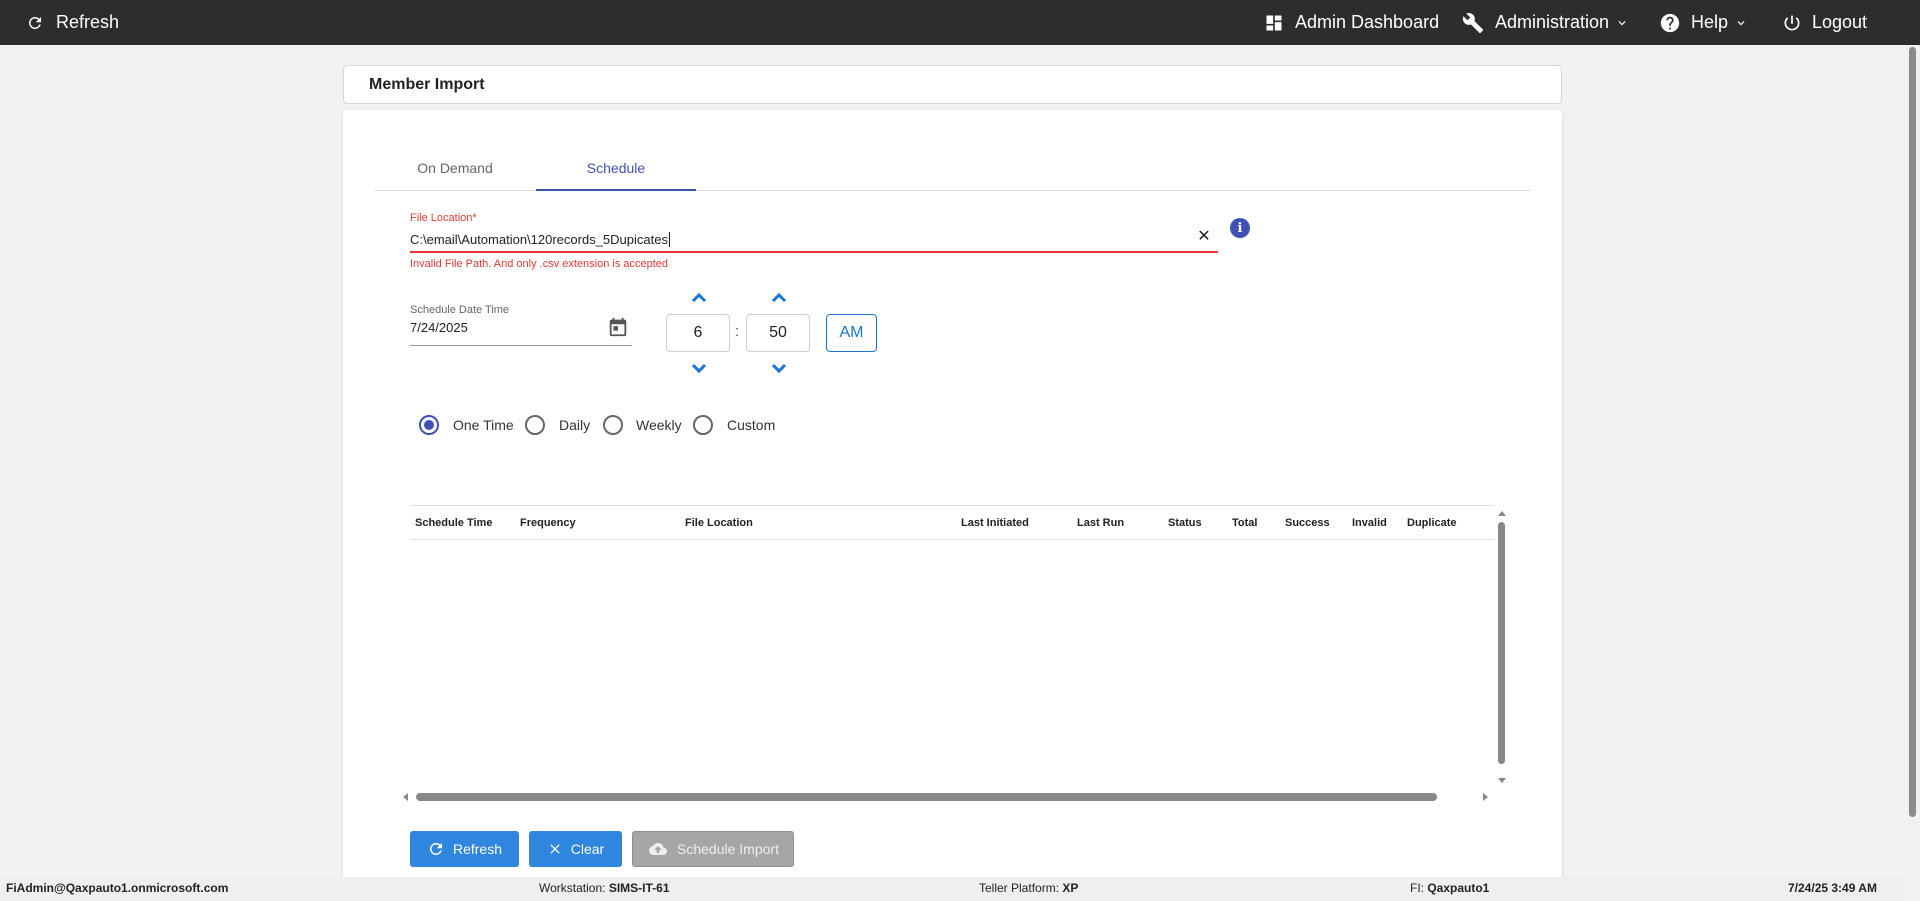 This screenshot has height=901, width=1920. I want to click on top-refresh-button: Refresh, so click(72, 22).